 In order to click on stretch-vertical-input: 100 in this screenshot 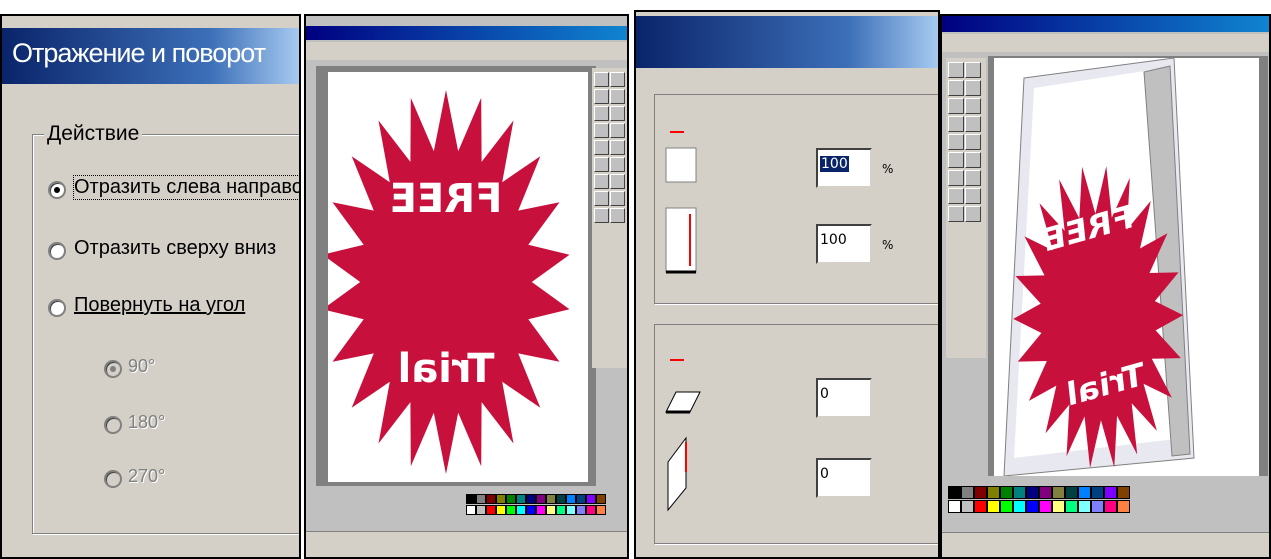, I will do `click(844, 244)`.